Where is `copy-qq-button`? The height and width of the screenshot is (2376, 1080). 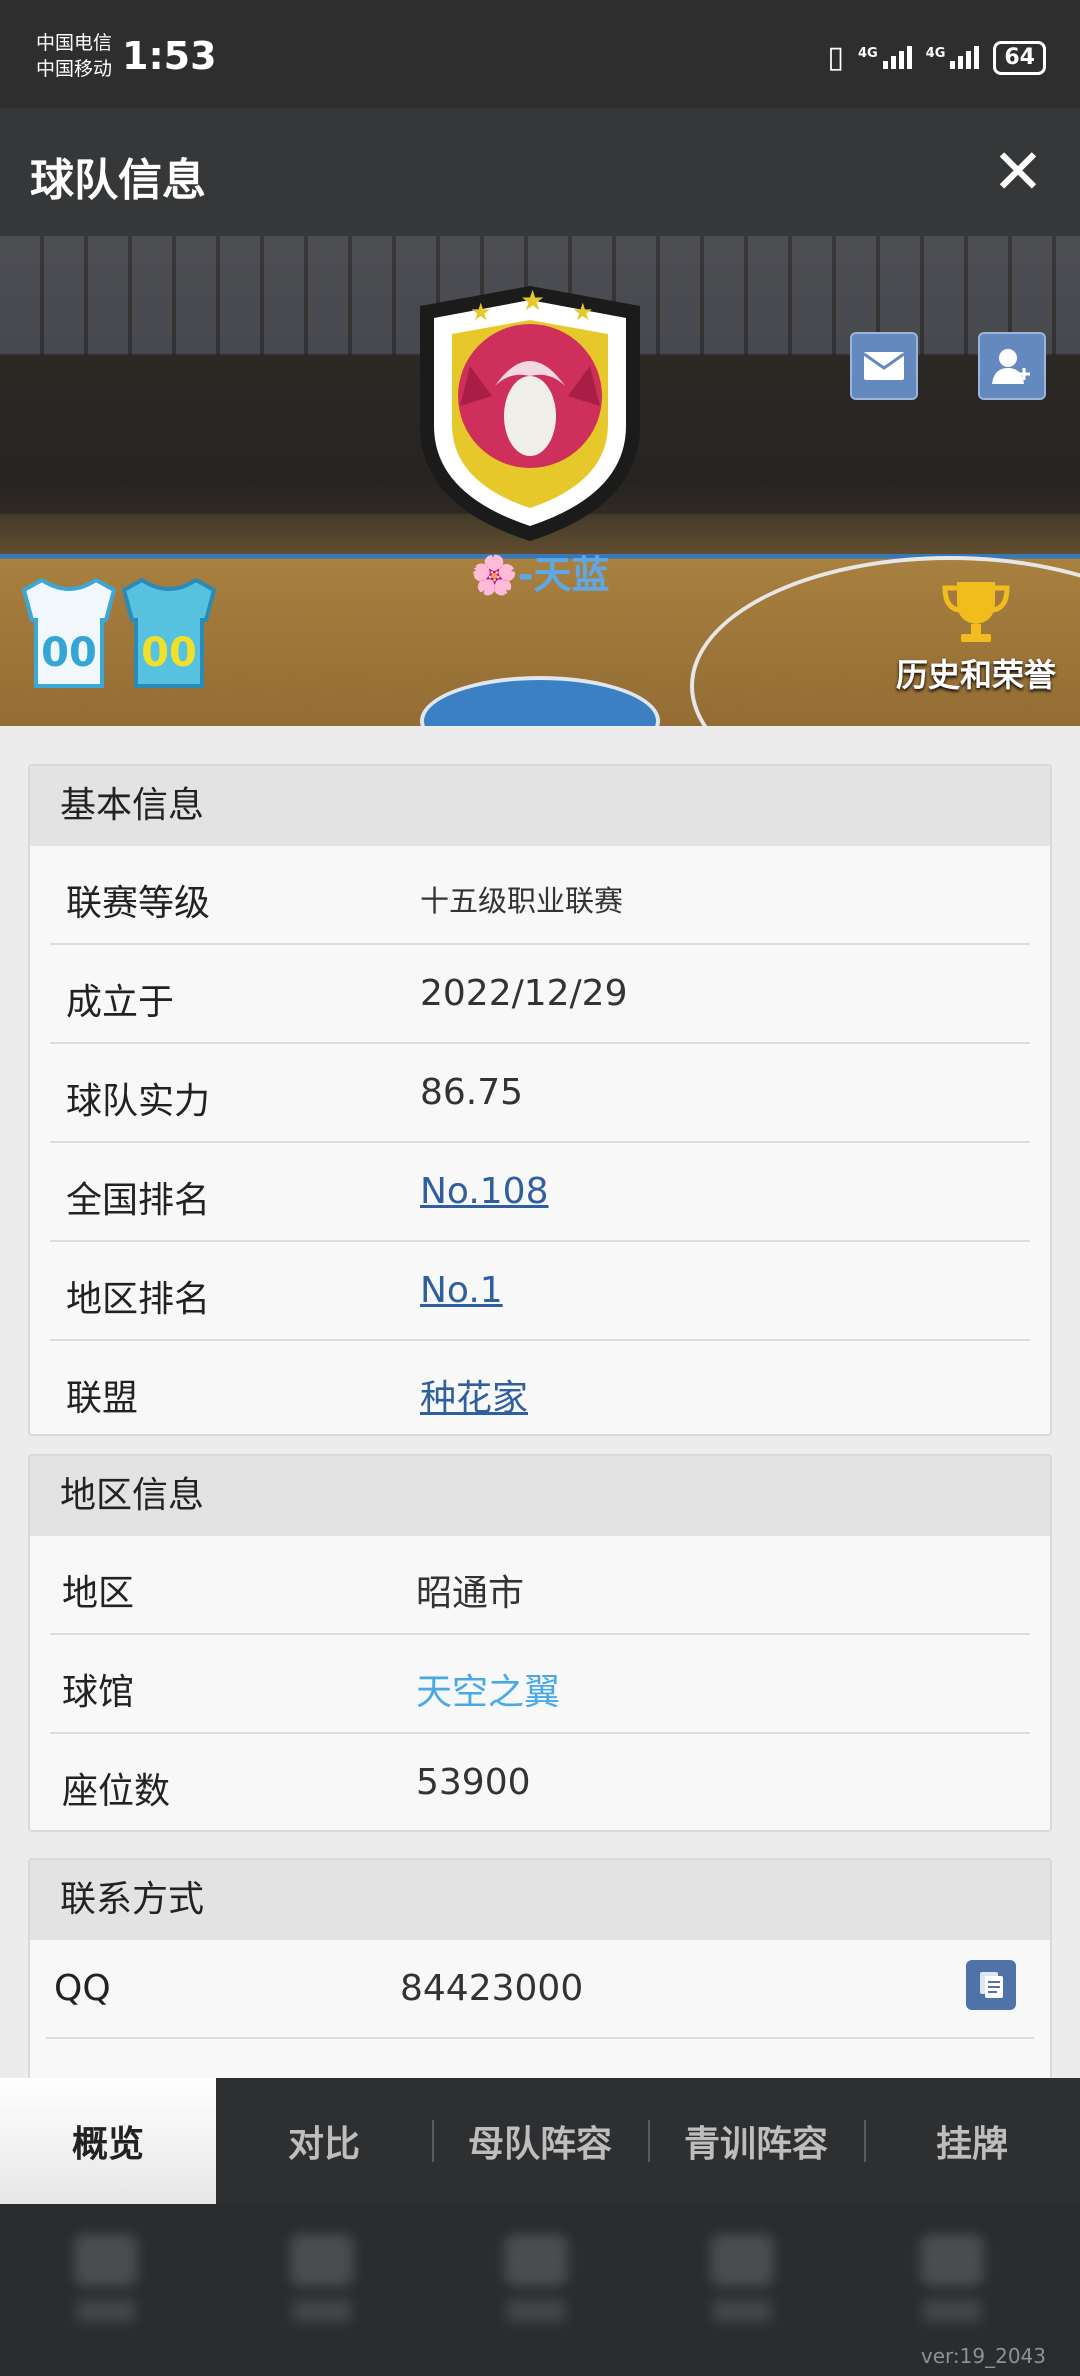 copy-qq-button is located at coordinates (991, 1985).